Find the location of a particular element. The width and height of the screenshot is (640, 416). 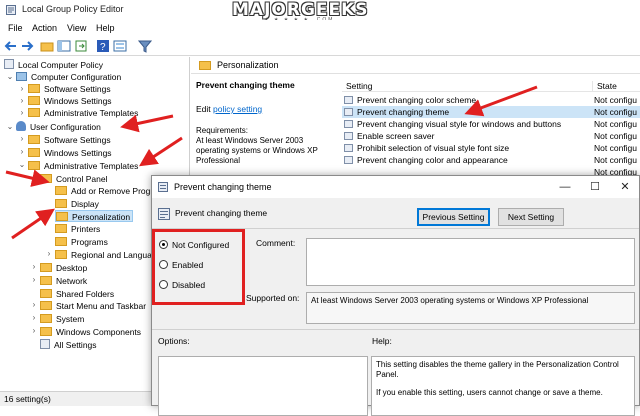

menu-view: View is located at coordinates (76, 28).